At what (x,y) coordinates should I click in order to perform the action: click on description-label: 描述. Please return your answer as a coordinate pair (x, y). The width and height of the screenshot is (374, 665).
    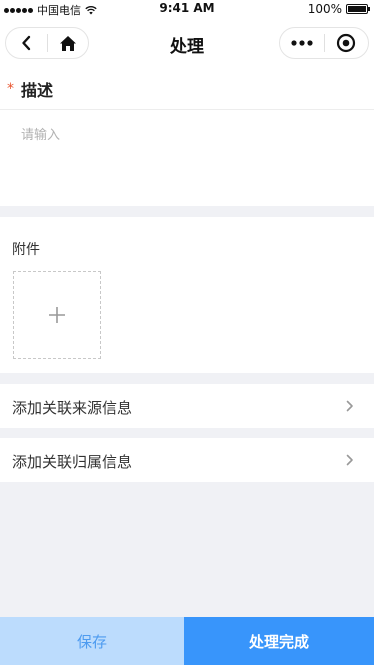
    Looking at the image, I should click on (37, 90).